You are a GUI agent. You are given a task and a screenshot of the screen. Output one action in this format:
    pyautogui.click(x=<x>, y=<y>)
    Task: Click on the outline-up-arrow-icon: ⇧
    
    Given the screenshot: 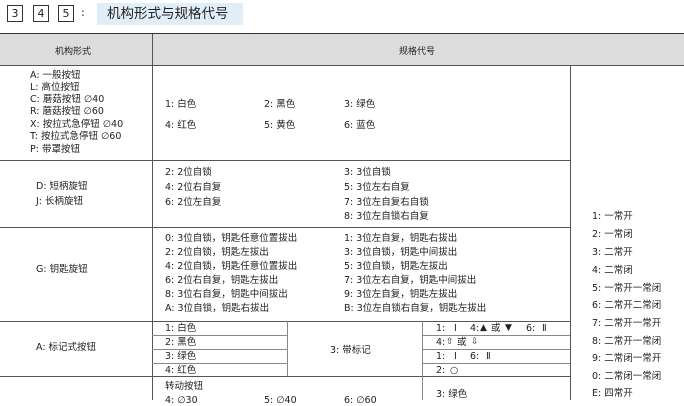 What is the action you would take?
    pyautogui.click(x=450, y=342)
    